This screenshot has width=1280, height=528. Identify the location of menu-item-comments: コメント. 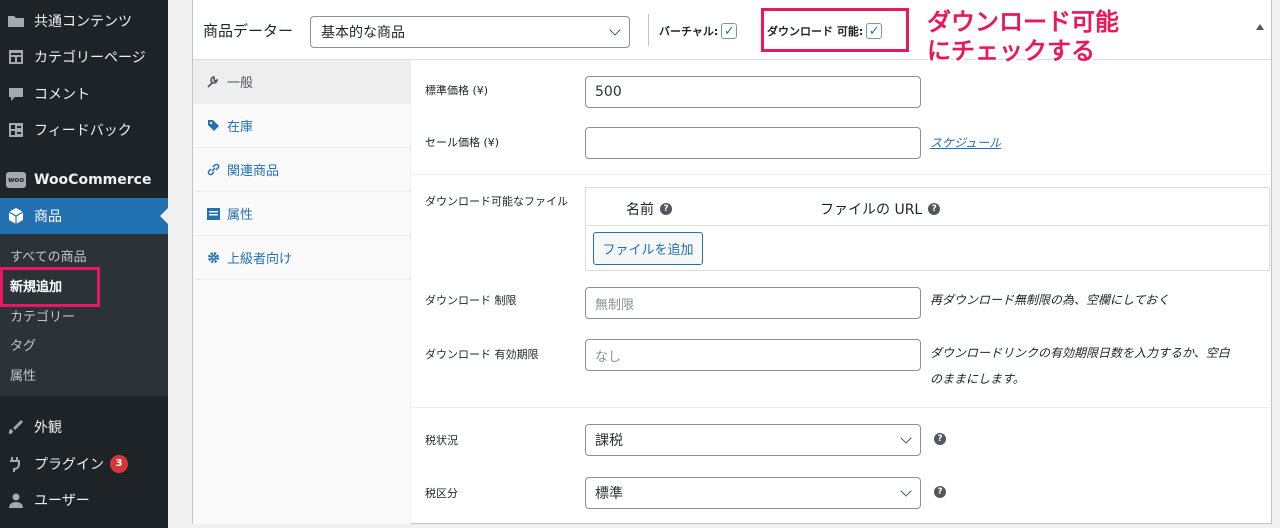
(84, 94).